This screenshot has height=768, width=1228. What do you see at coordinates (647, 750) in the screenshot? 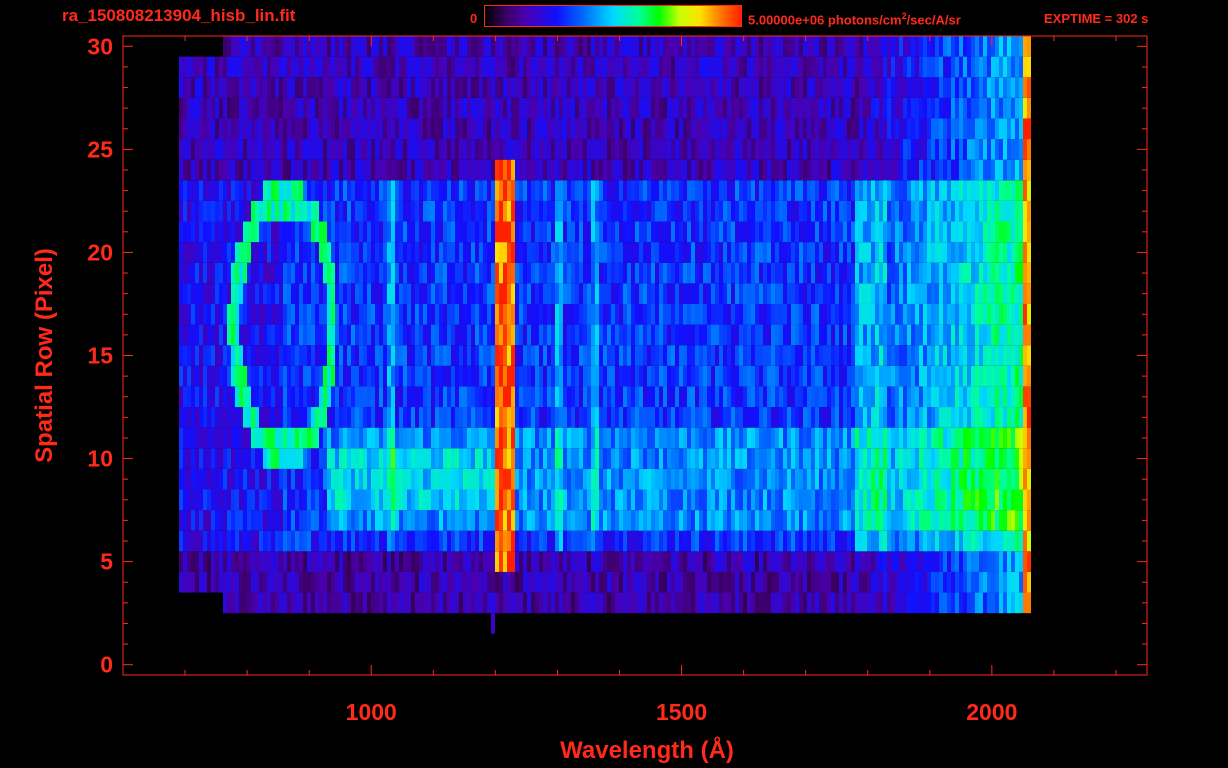
I see `x-axis-label: Wavelength (Å)` at bounding box center [647, 750].